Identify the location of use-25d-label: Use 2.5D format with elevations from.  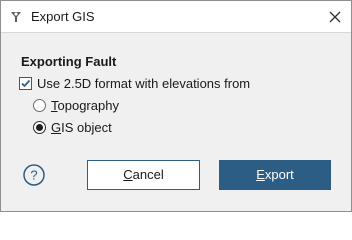
(143, 84).